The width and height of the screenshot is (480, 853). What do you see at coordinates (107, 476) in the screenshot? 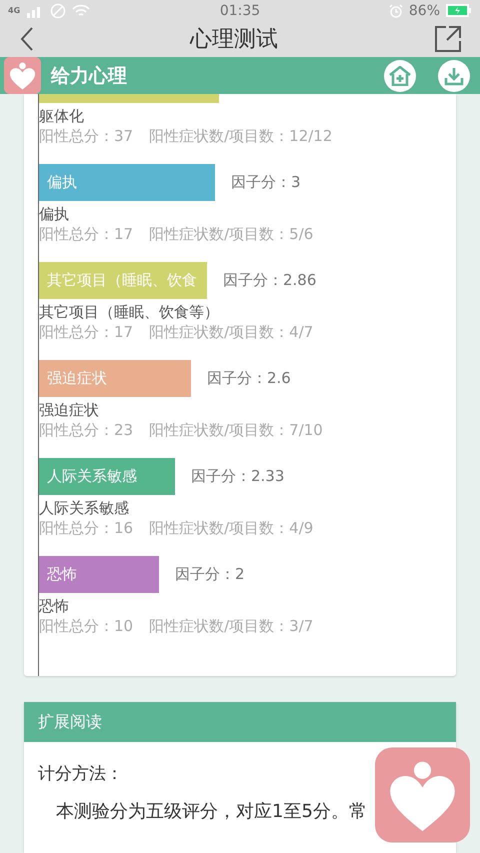
I see `score-bar: 人际关系敏感` at bounding box center [107, 476].